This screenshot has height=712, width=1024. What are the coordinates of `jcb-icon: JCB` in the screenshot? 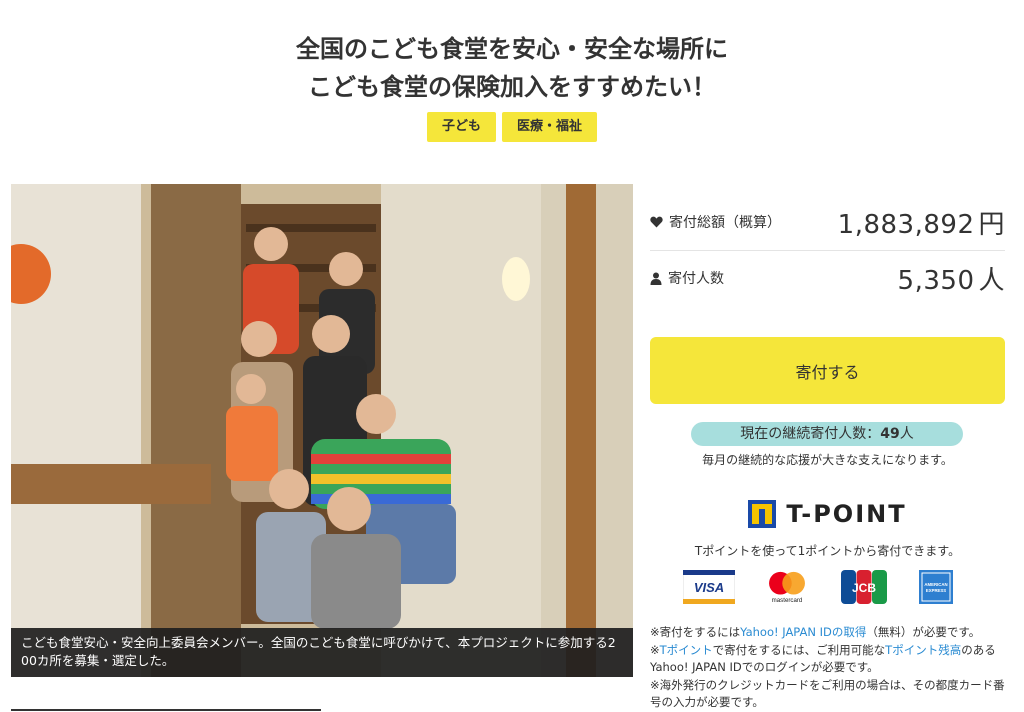 It's located at (864, 587).